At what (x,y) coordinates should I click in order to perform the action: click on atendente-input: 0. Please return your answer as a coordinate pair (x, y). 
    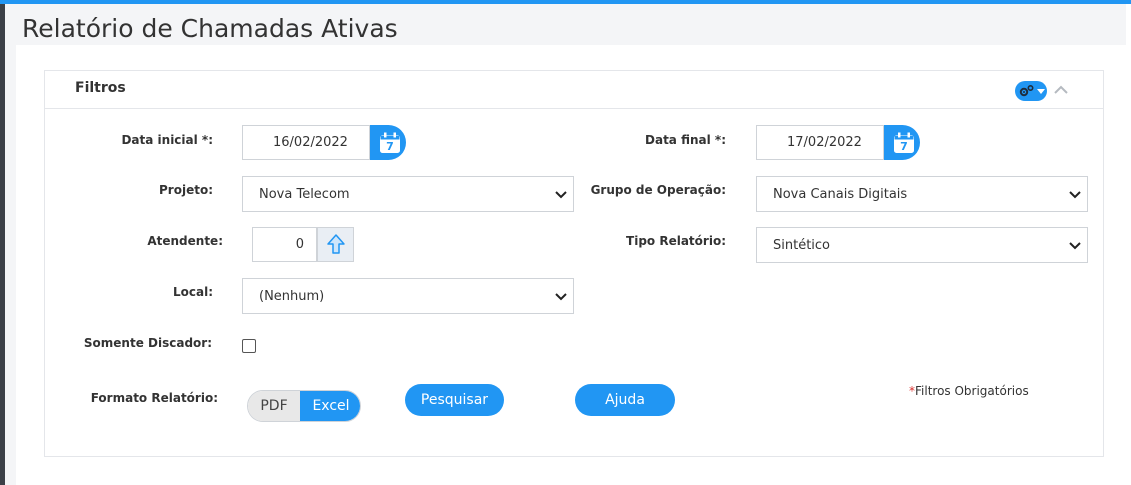
    Looking at the image, I should click on (284, 244).